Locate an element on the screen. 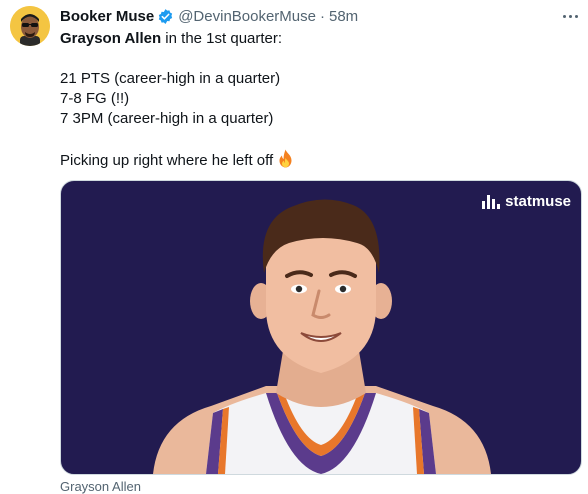  fire-emoji-icon is located at coordinates (285, 161).